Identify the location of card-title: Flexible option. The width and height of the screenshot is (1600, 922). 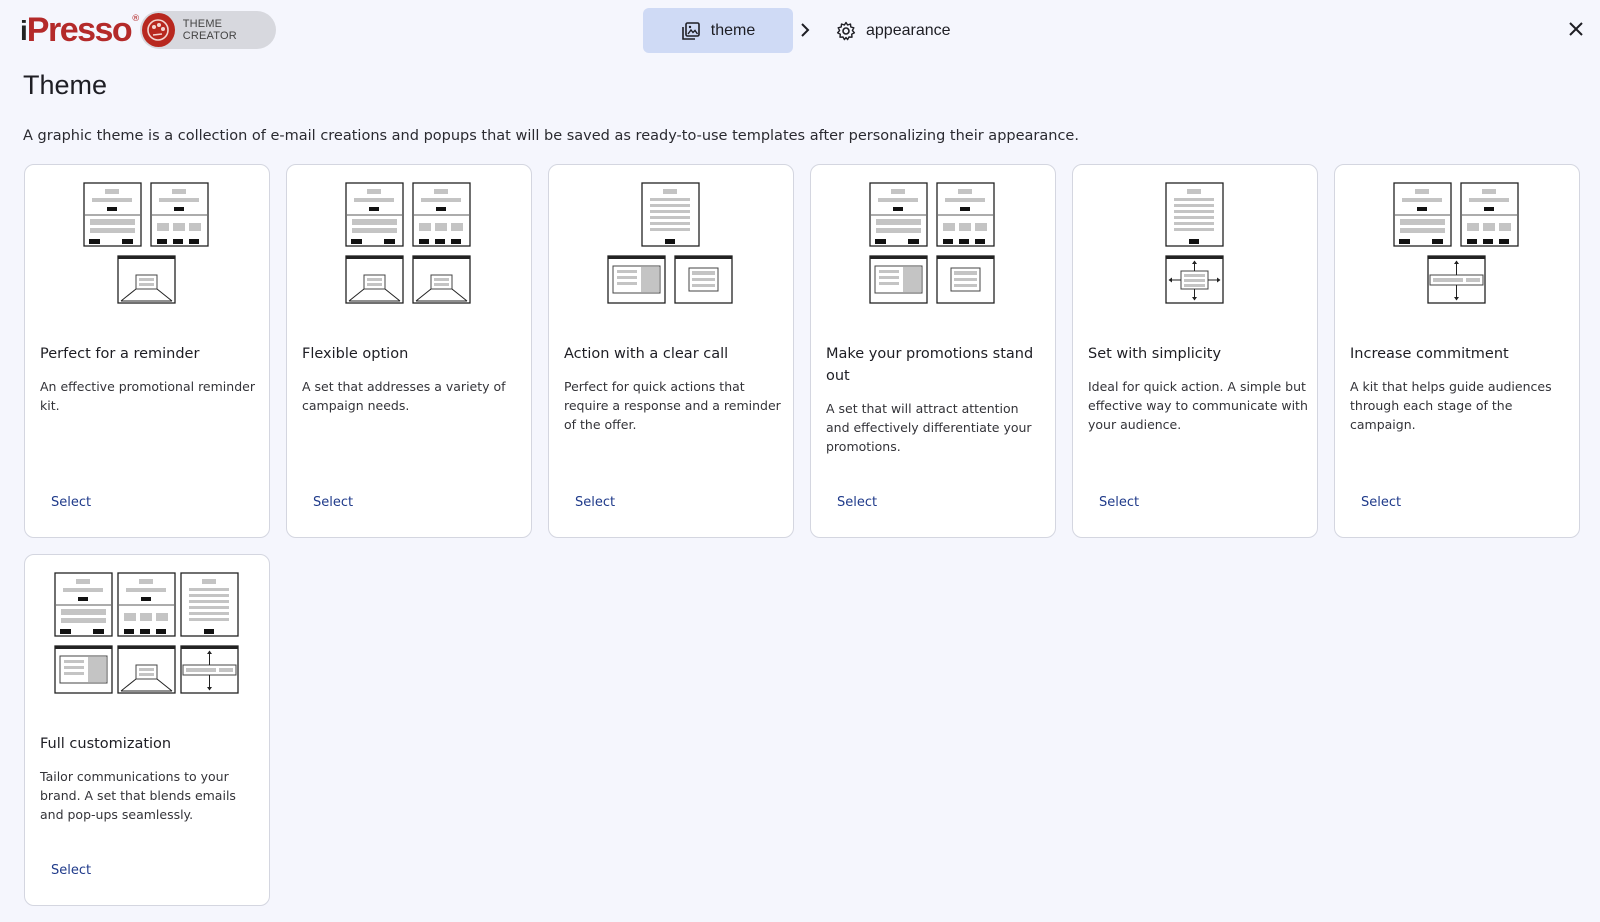
(355, 354).